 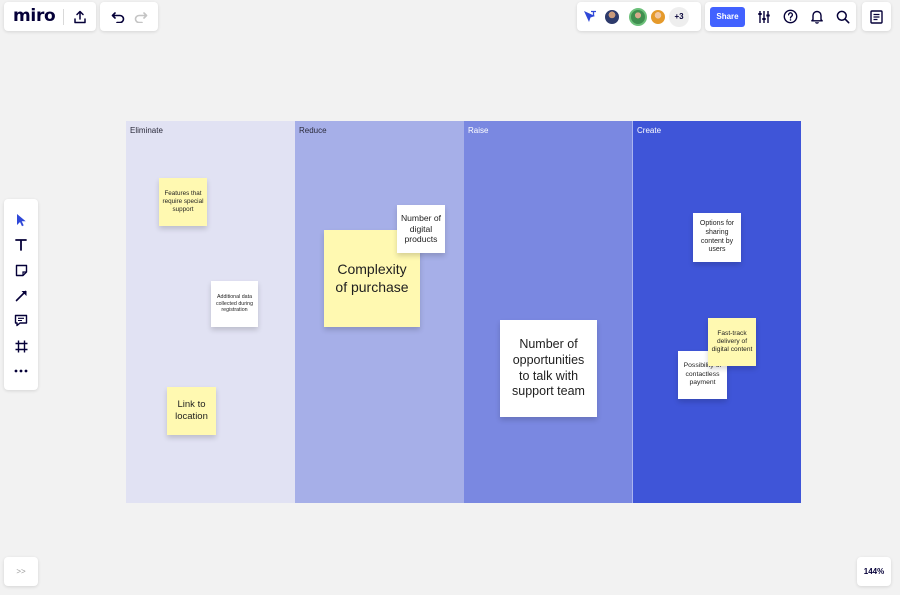 What do you see at coordinates (21, 371) in the screenshot?
I see `more-tools-icon` at bounding box center [21, 371].